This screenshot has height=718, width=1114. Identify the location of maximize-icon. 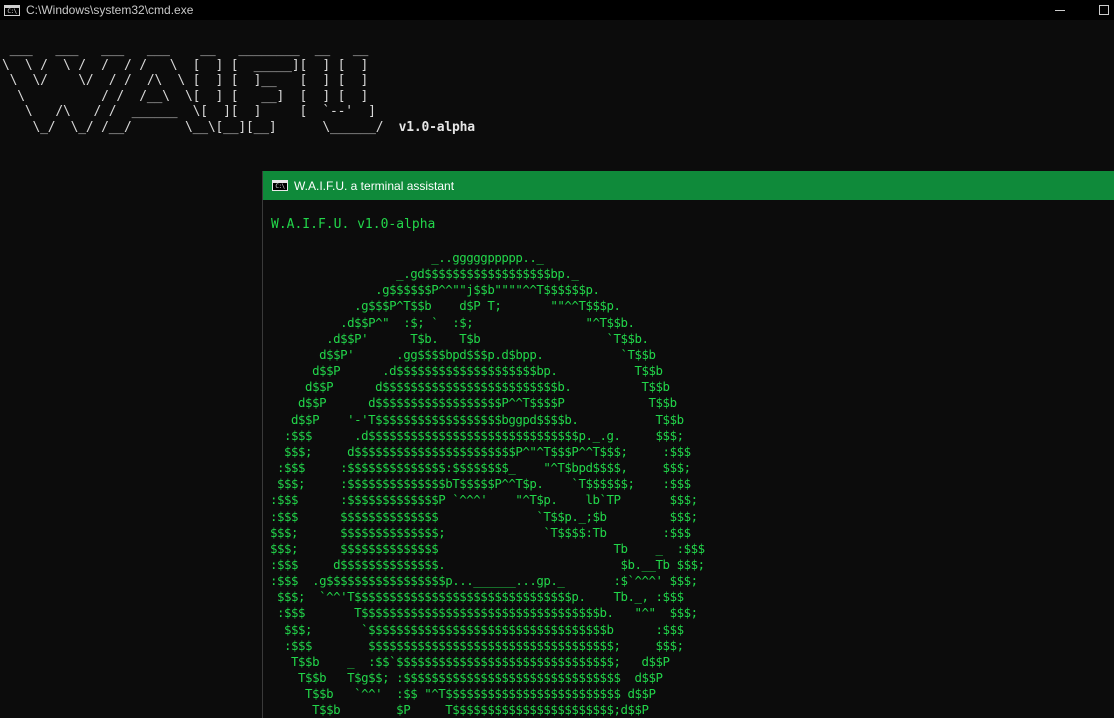
(1104, 10).